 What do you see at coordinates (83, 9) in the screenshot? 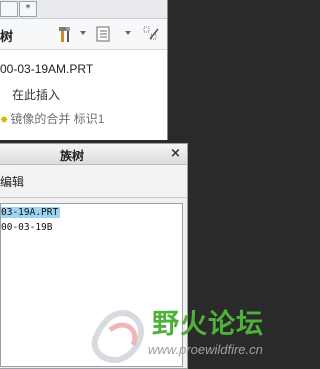
I see `panel-tab-bar: *` at bounding box center [83, 9].